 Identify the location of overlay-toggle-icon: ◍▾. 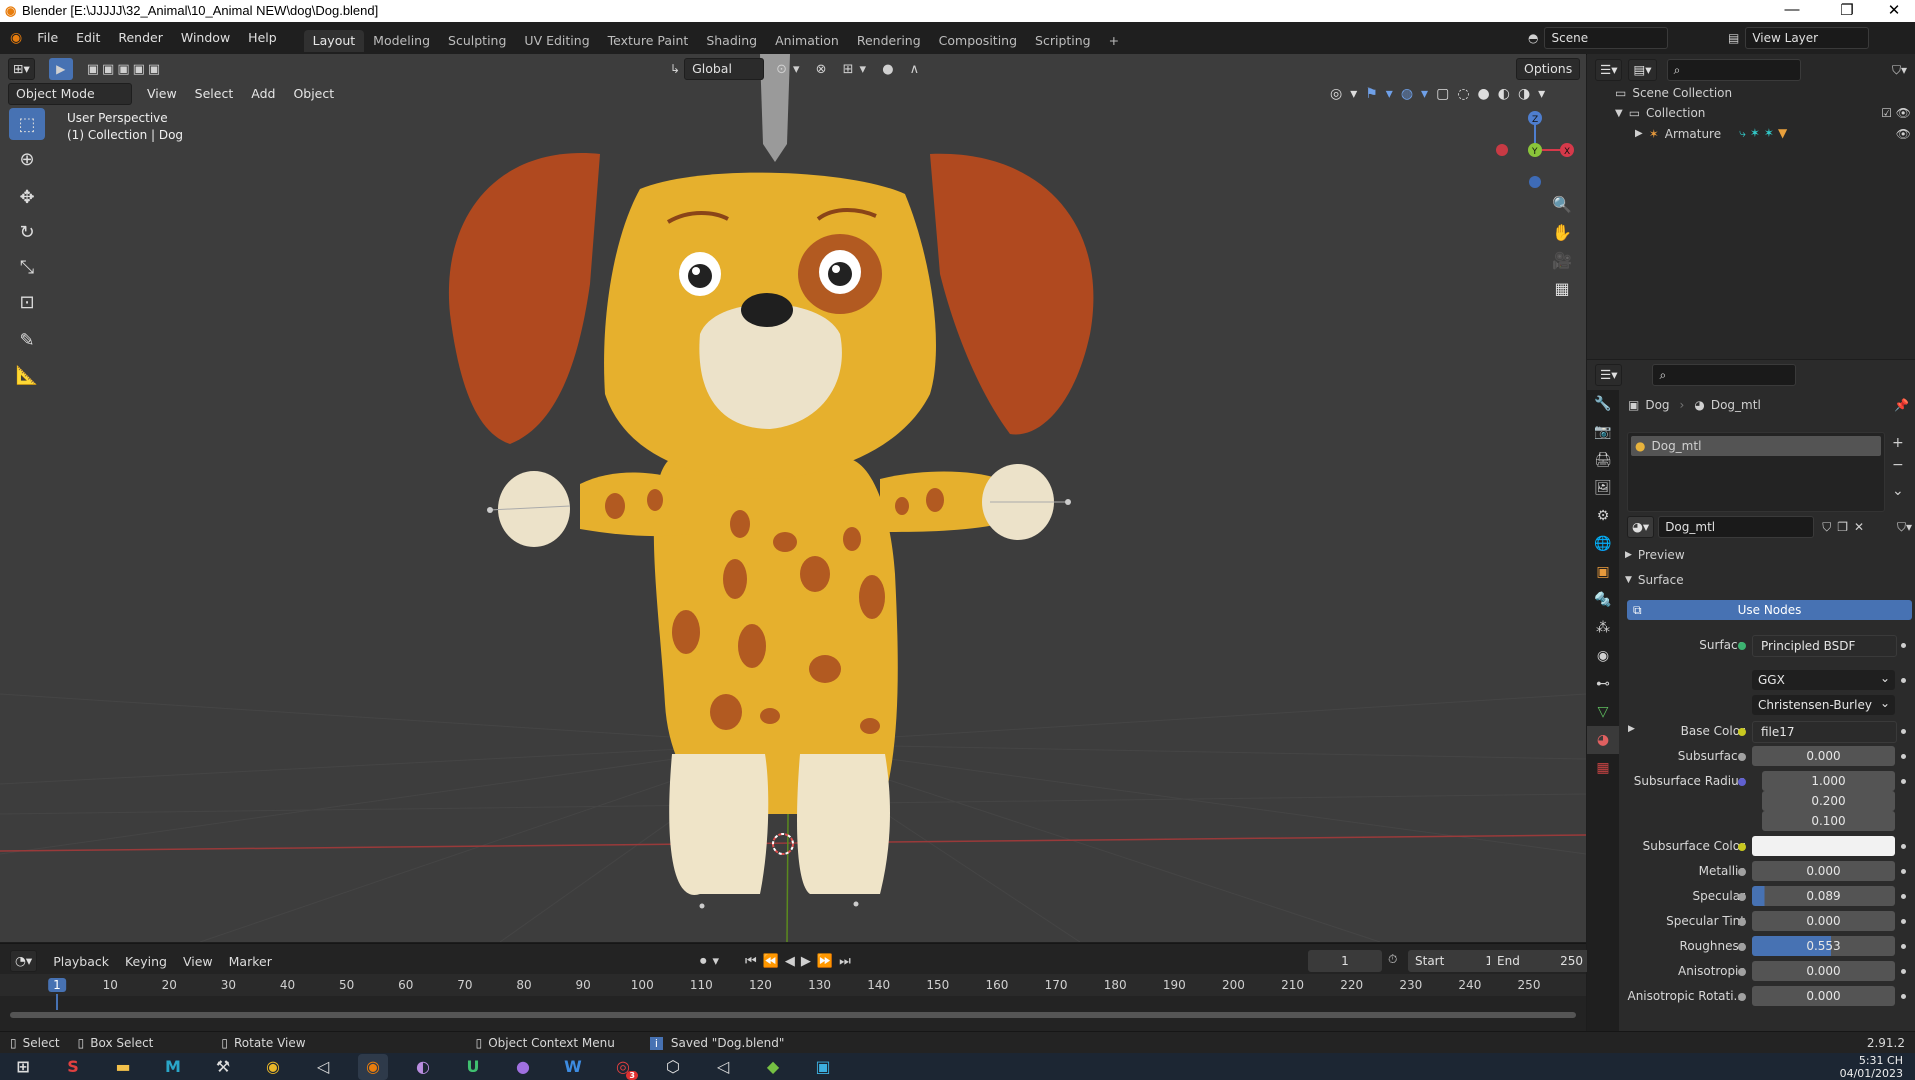
(1418, 94).